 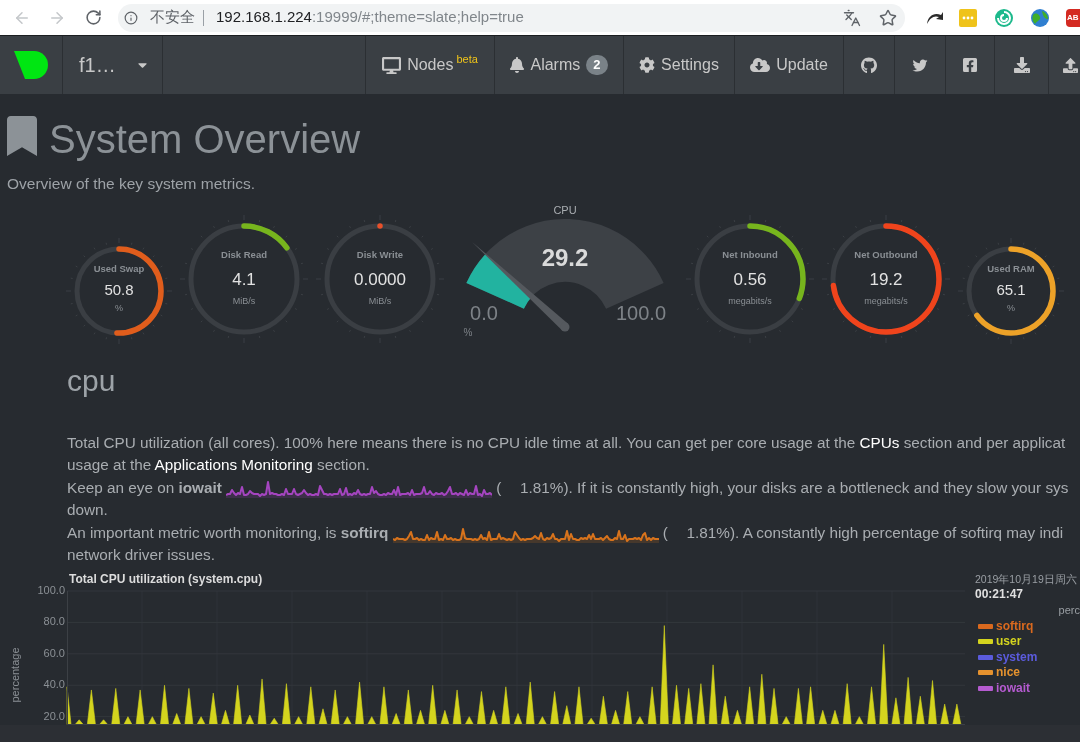 I want to click on info-icon, so click(x=131, y=17).